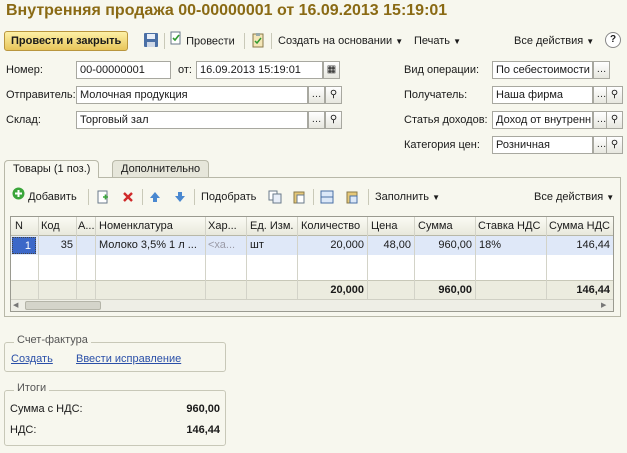 This screenshot has width=627, height=453. I want to click on row-number-cell: 1, so click(24, 245).